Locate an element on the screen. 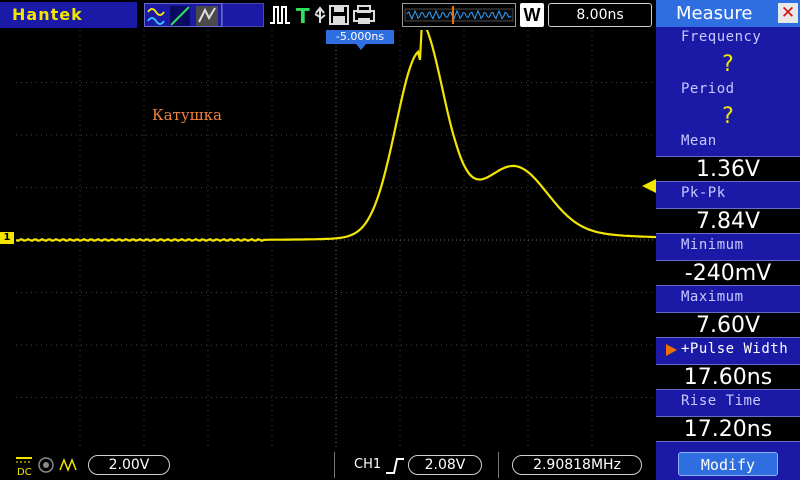 This screenshot has height=480, width=800. top-toolbar: Hantek T W 8.00ns is located at coordinates (328, 15).